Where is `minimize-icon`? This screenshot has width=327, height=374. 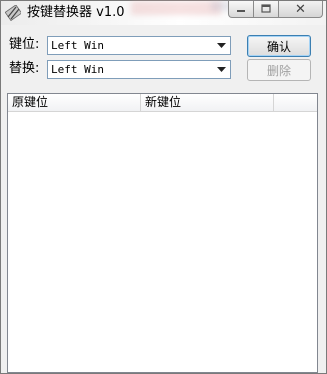 minimize-icon is located at coordinates (241, 9).